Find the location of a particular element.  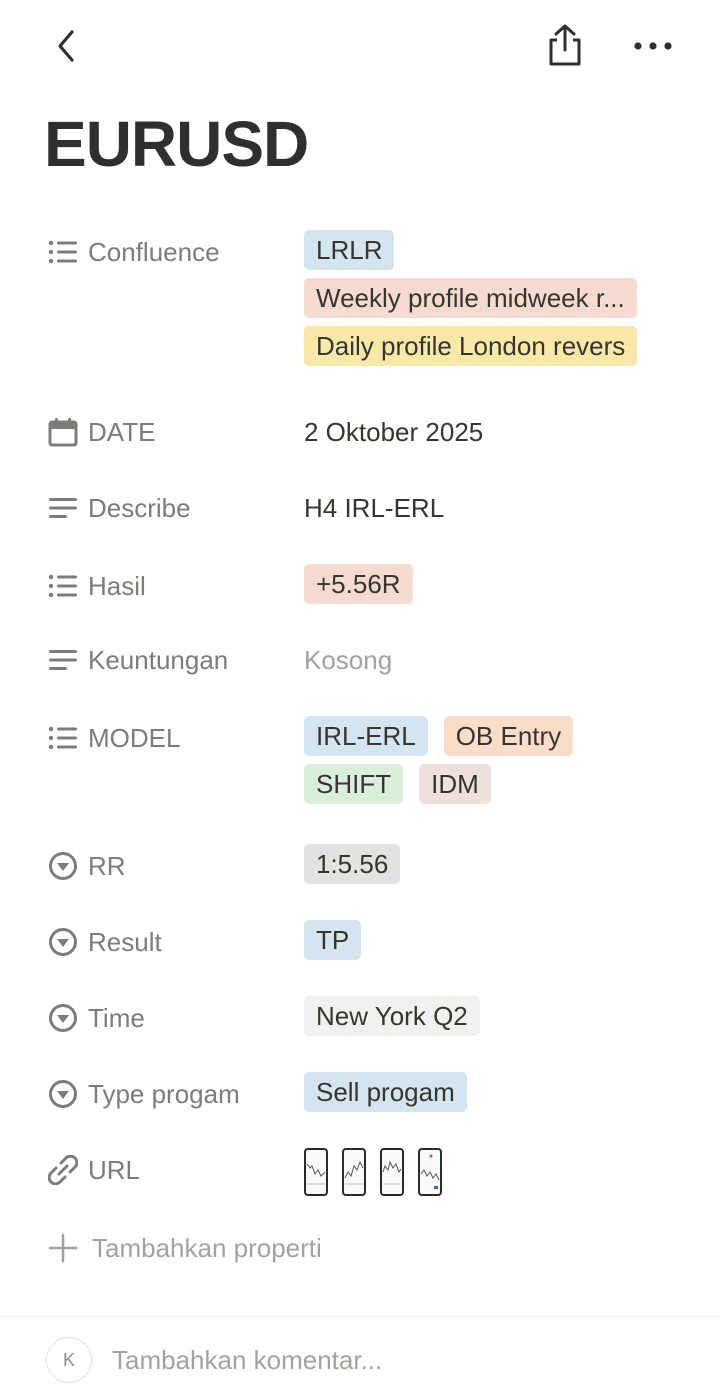

property-label: Type progam is located at coordinates (143, 1094).